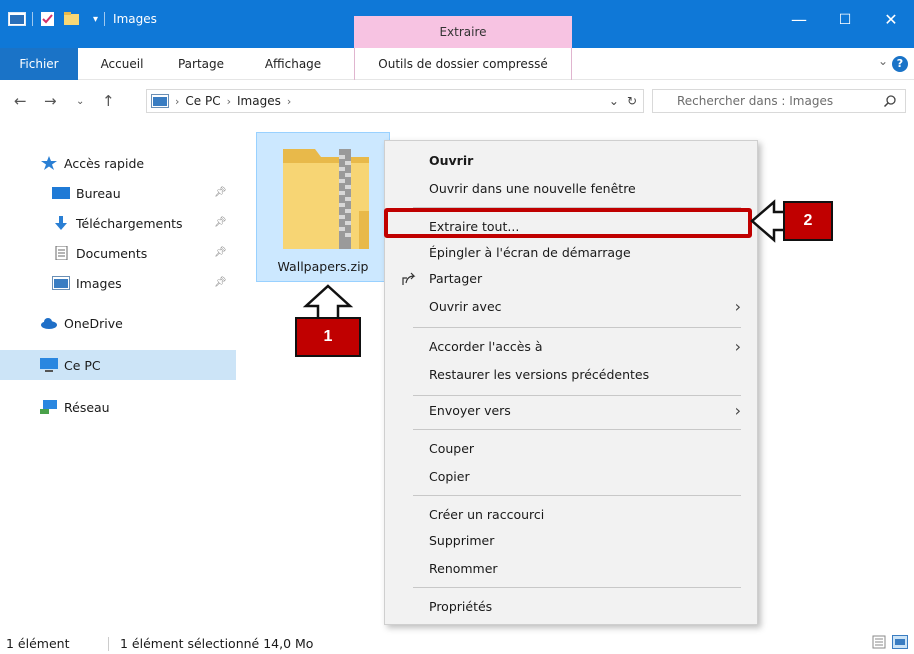 Image resolution: width=914 pixels, height=654 pixels. Describe the element at coordinates (49, 323) in the screenshot. I see `cloud-icon` at that location.